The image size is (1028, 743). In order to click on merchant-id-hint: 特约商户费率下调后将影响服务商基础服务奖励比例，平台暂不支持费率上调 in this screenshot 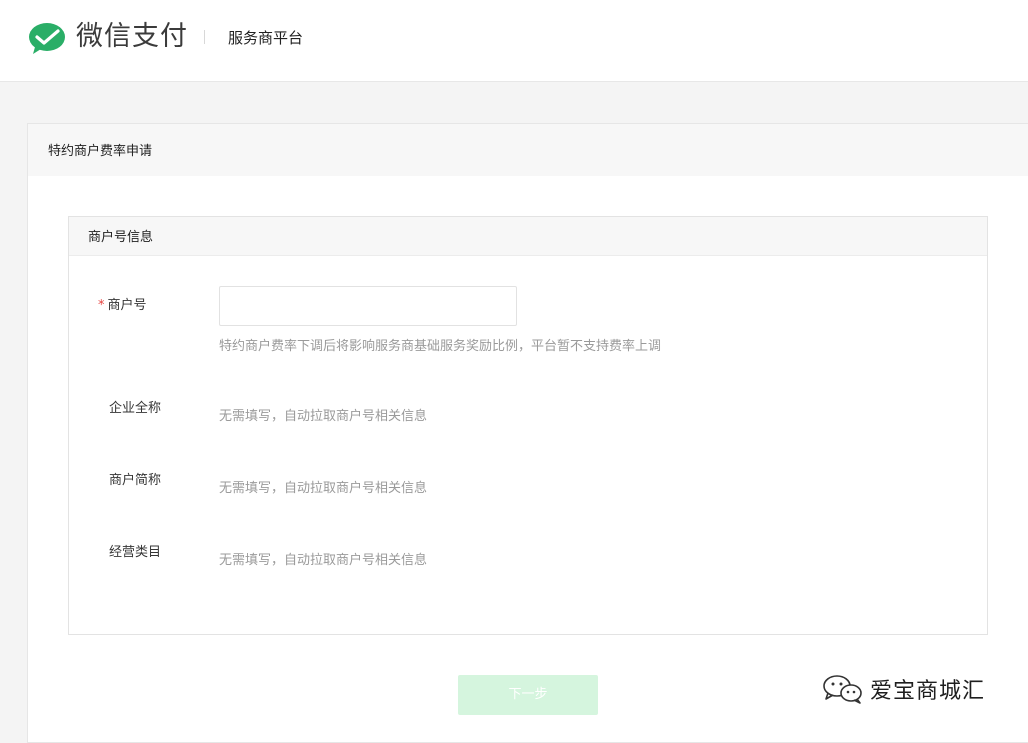, I will do `click(440, 346)`.